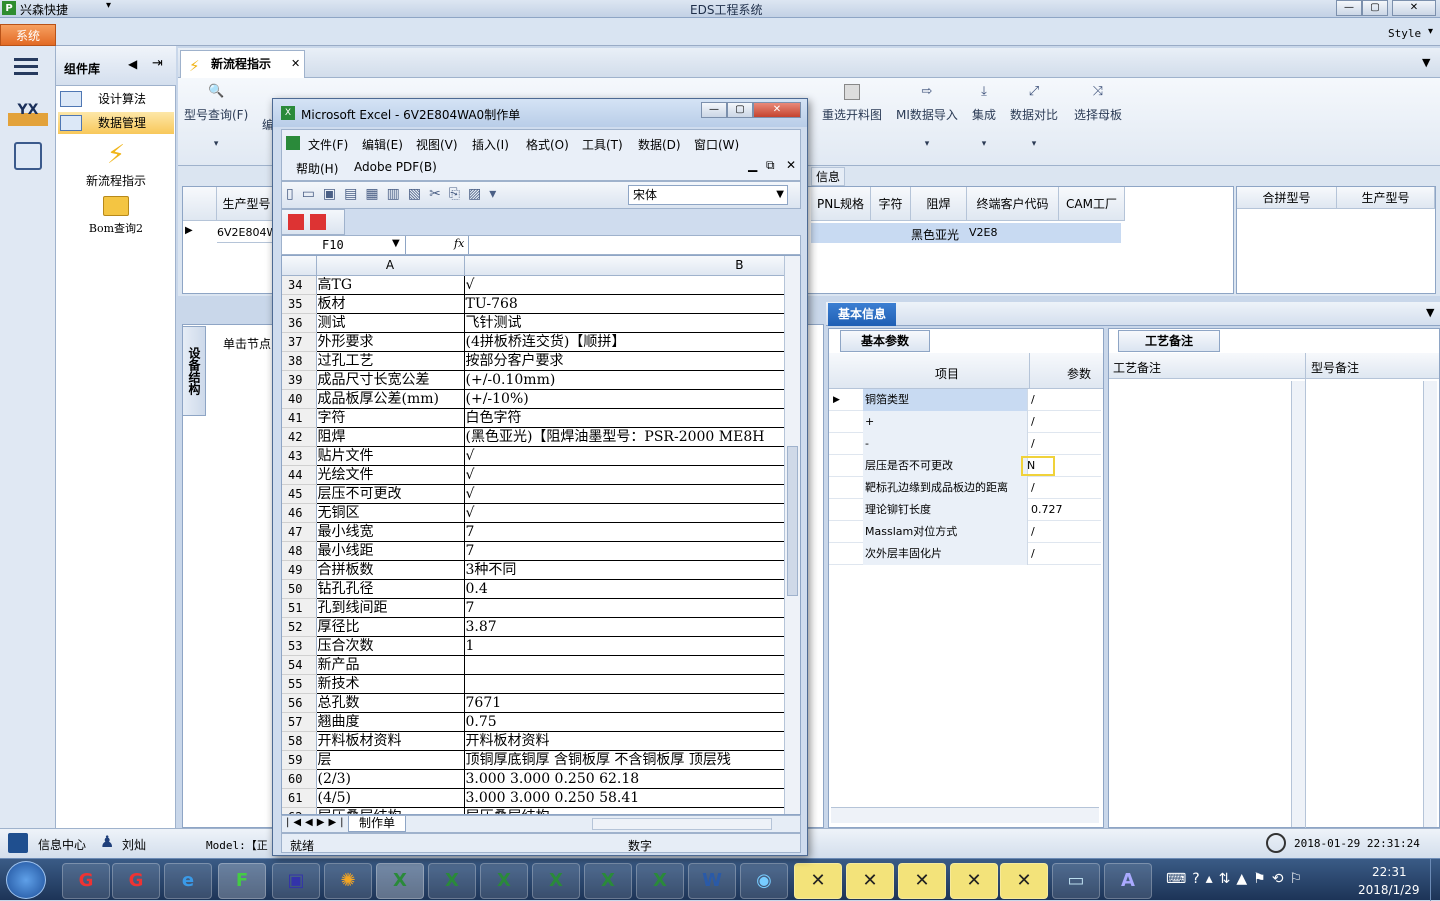 This screenshot has width=1440, height=901. I want to click on grid-header-pnl: PNL规格, so click(841, 204).